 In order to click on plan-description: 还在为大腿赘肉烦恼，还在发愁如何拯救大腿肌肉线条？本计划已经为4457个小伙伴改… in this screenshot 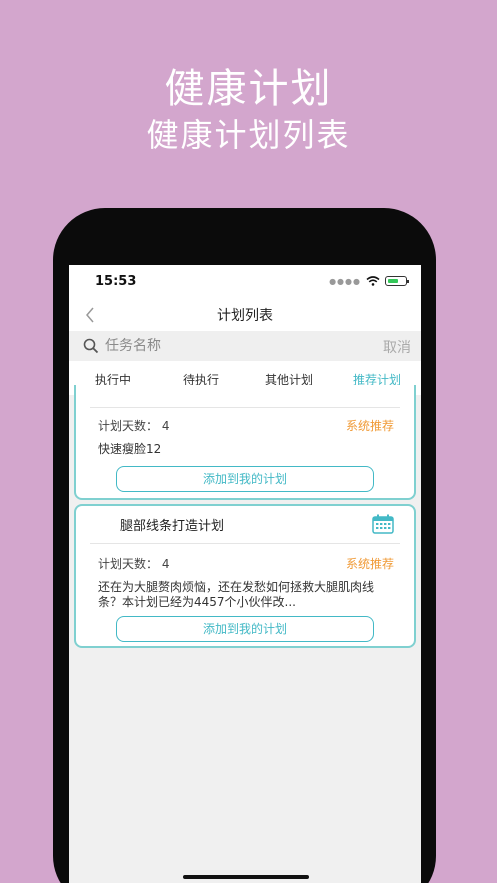, I will do `click(236, 594)`.